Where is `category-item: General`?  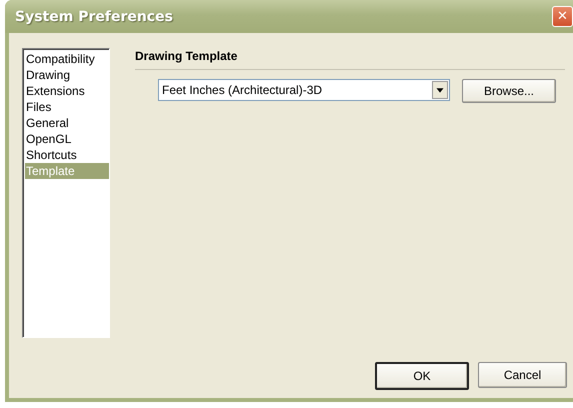 category-item: General is located at coordinates (67, 123).